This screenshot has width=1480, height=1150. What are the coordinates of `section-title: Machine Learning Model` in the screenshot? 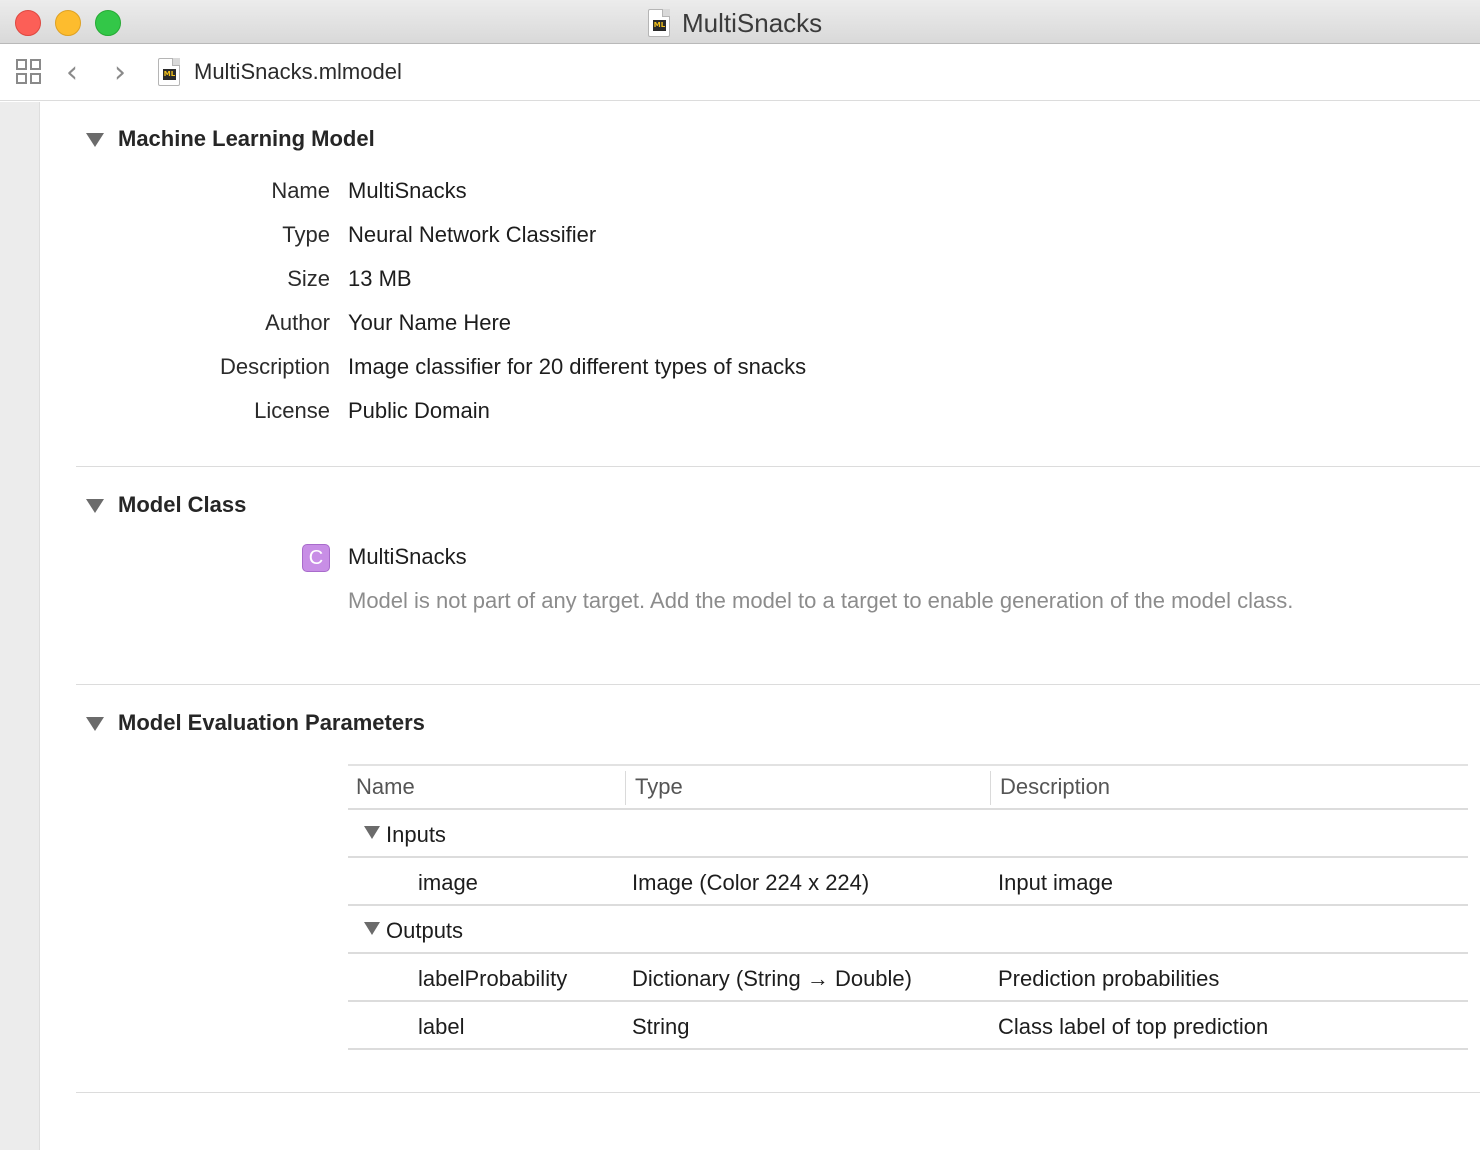 It's located at (246, 138).